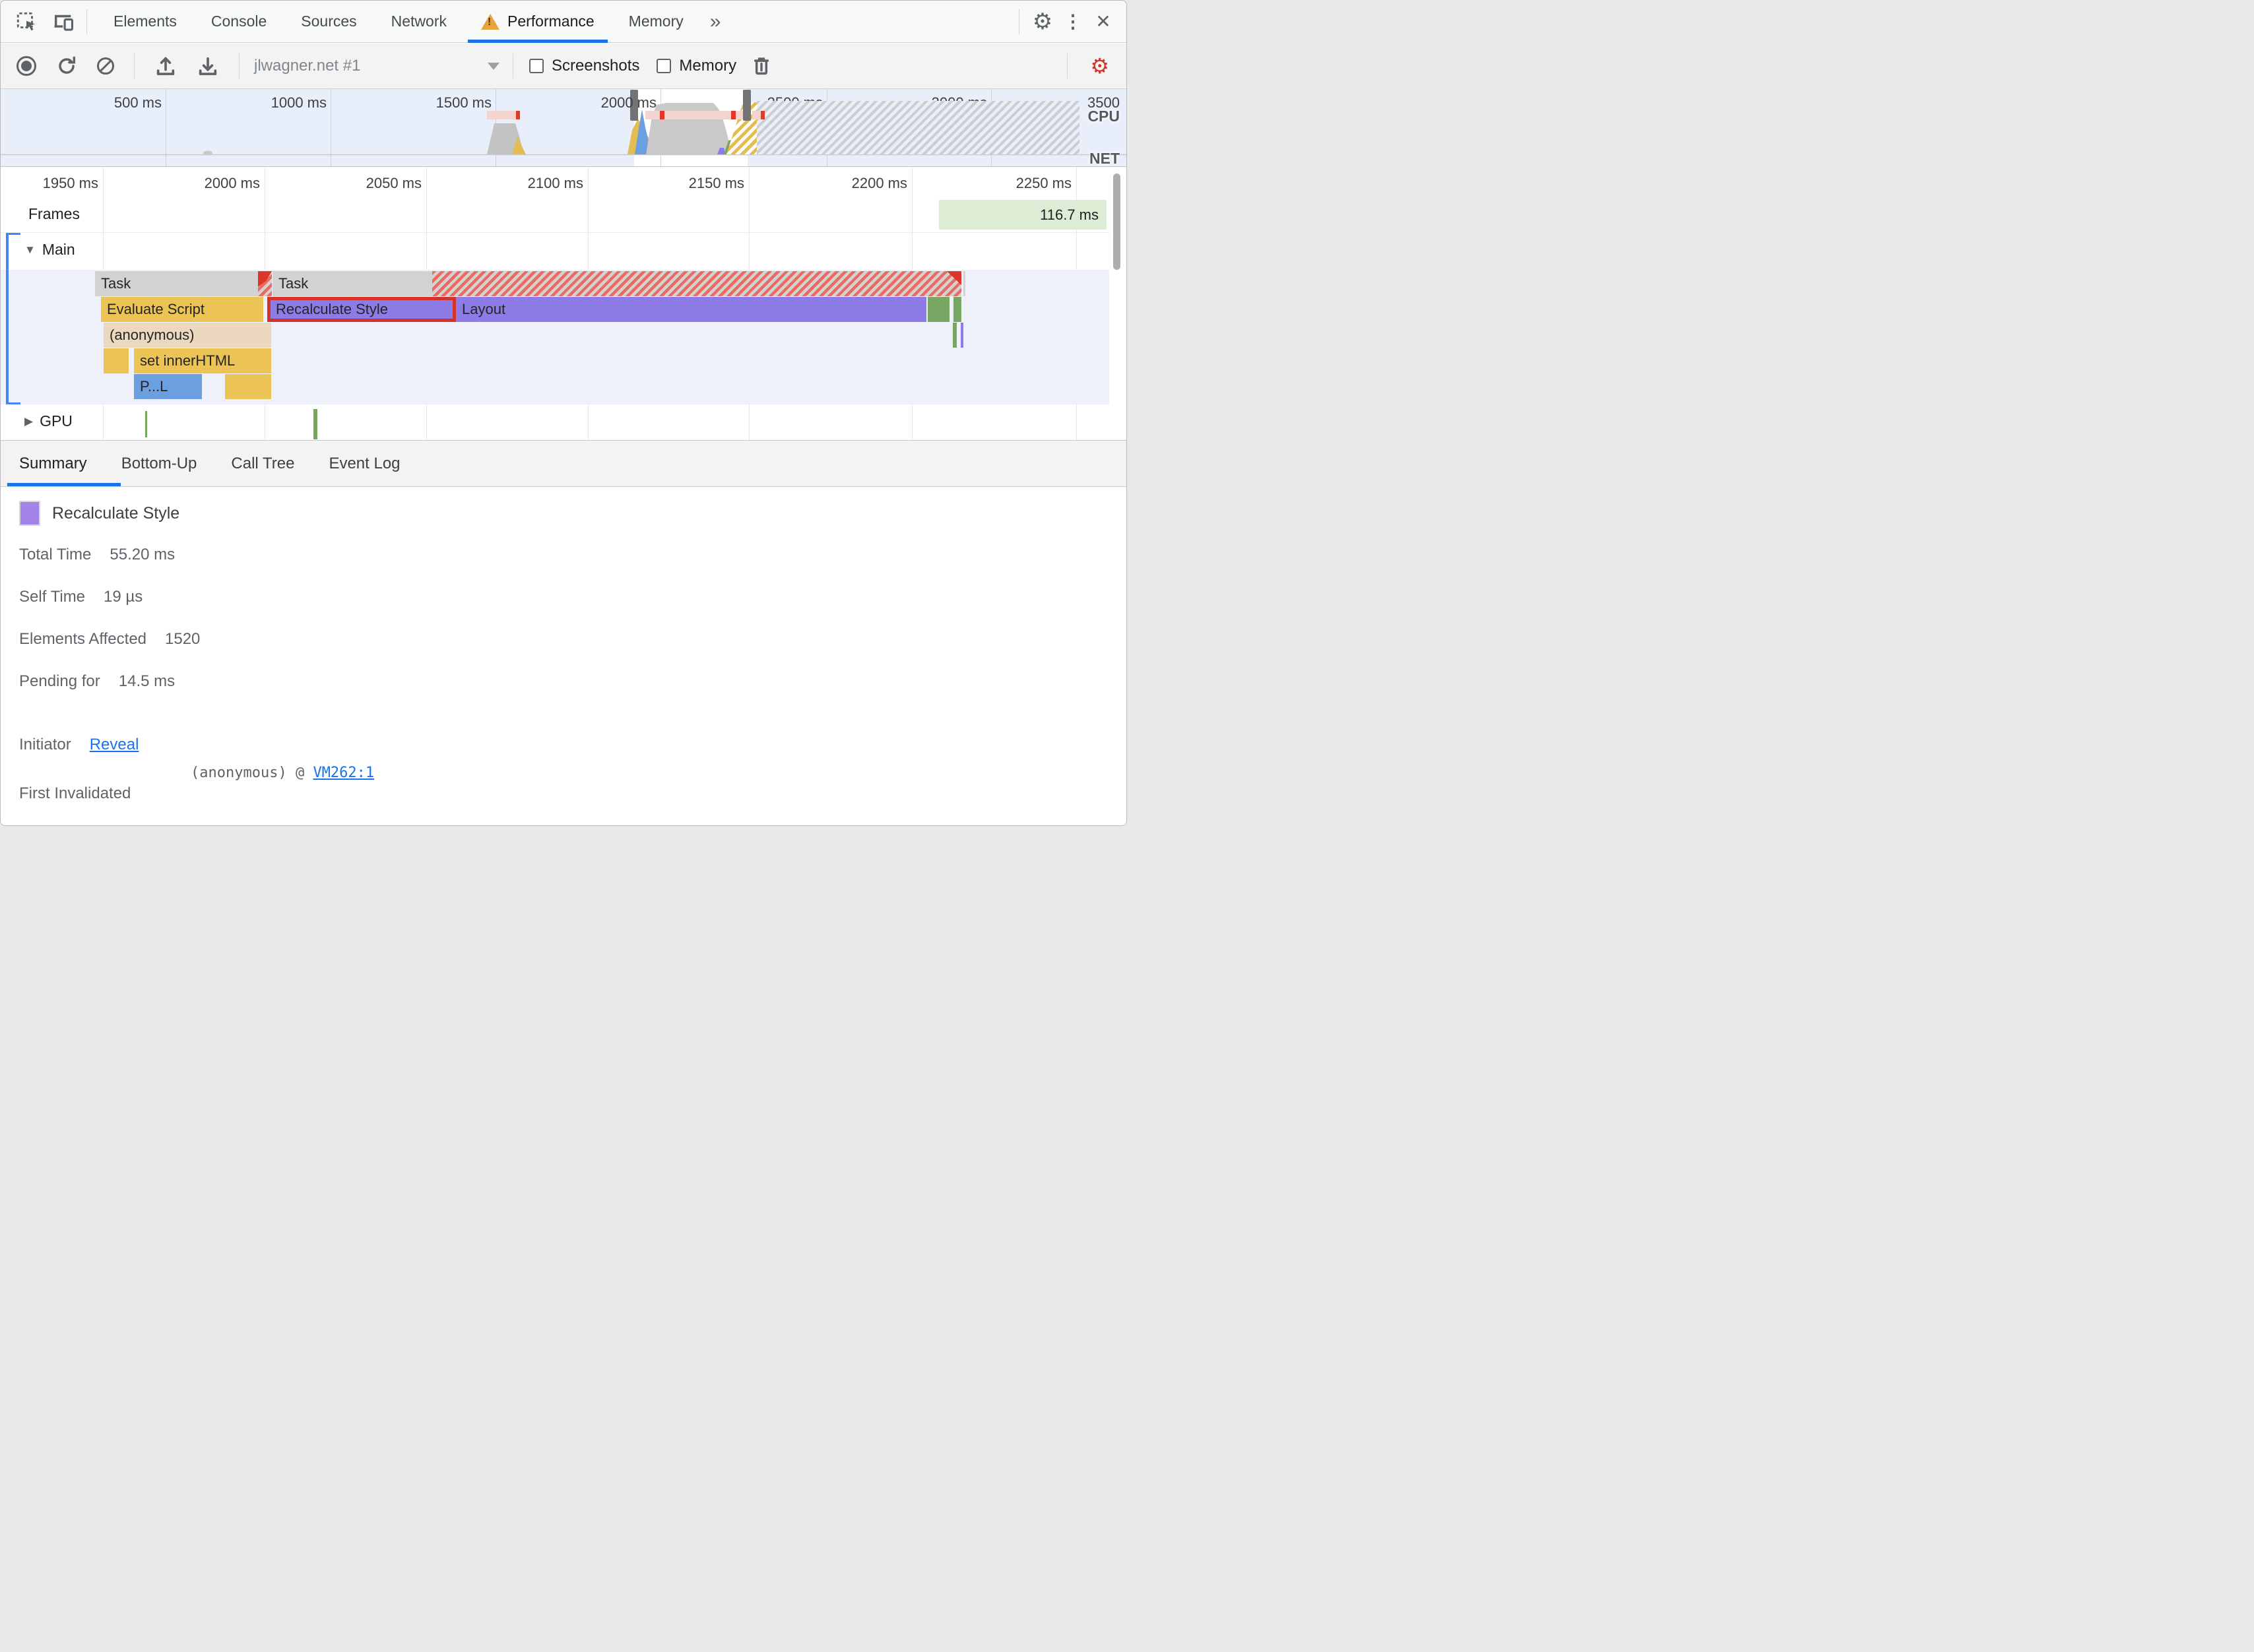  Describe the element at coordinates (1103, 22) in the screenshot. I see `close-icon: ✕` at that location.